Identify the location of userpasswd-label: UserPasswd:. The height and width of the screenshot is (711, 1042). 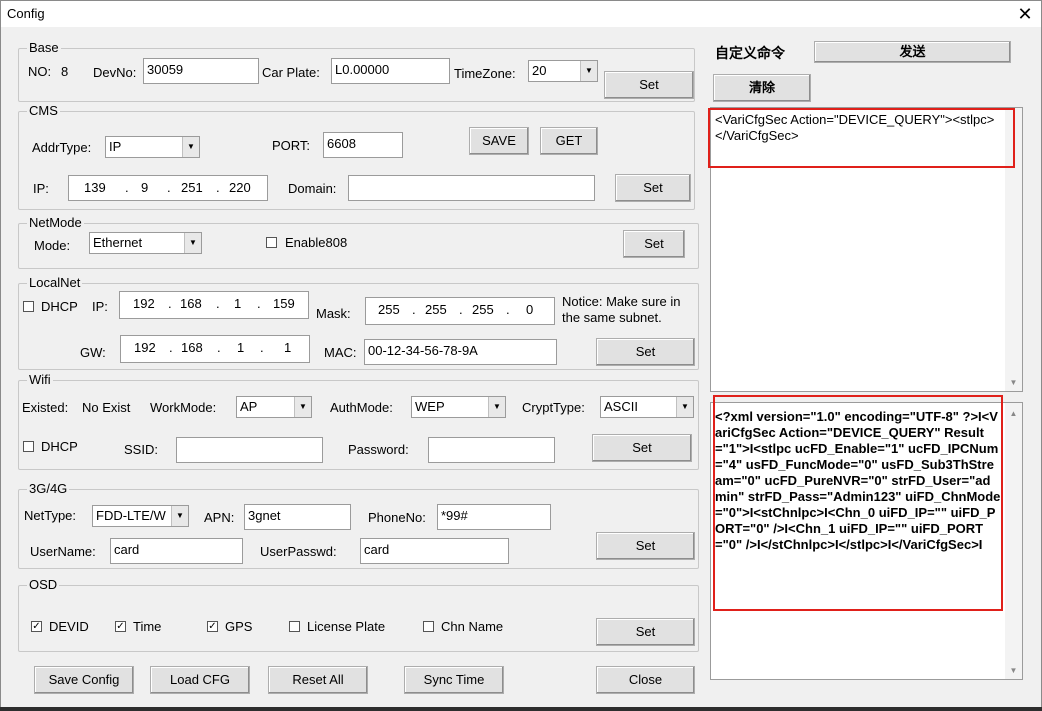
(298, 551).